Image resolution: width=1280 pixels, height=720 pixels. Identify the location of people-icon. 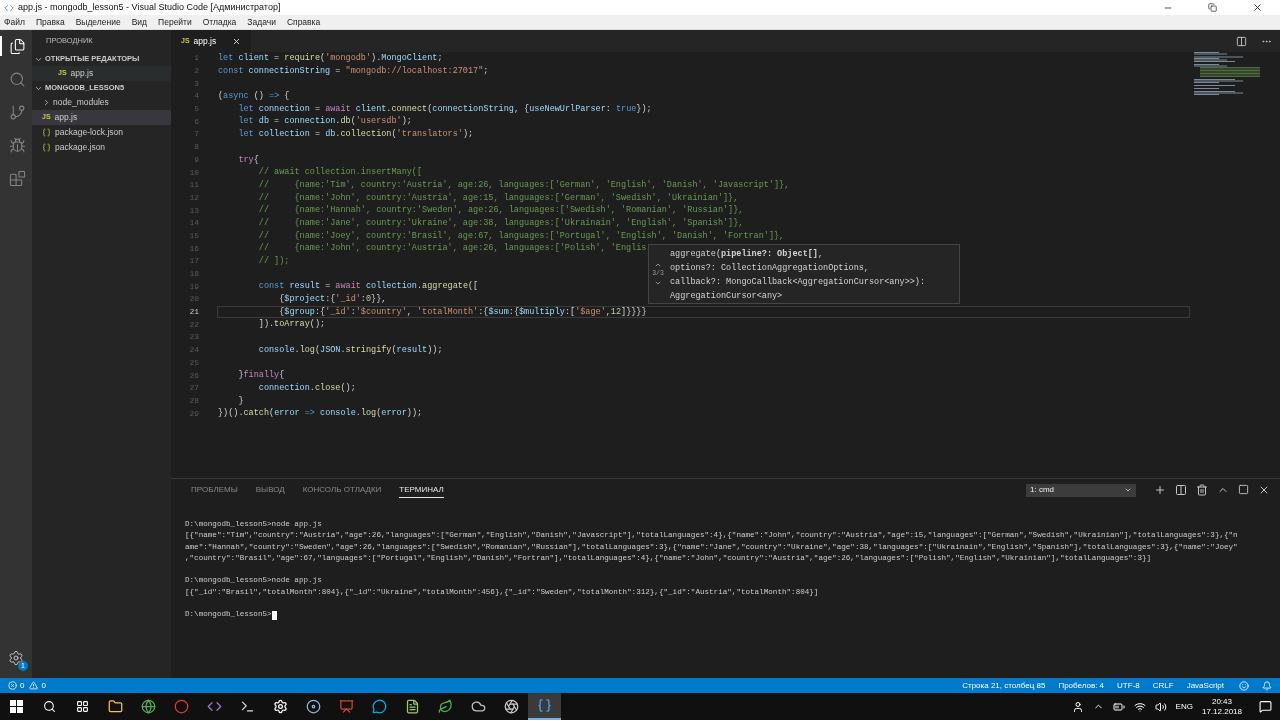
(1077, 706).